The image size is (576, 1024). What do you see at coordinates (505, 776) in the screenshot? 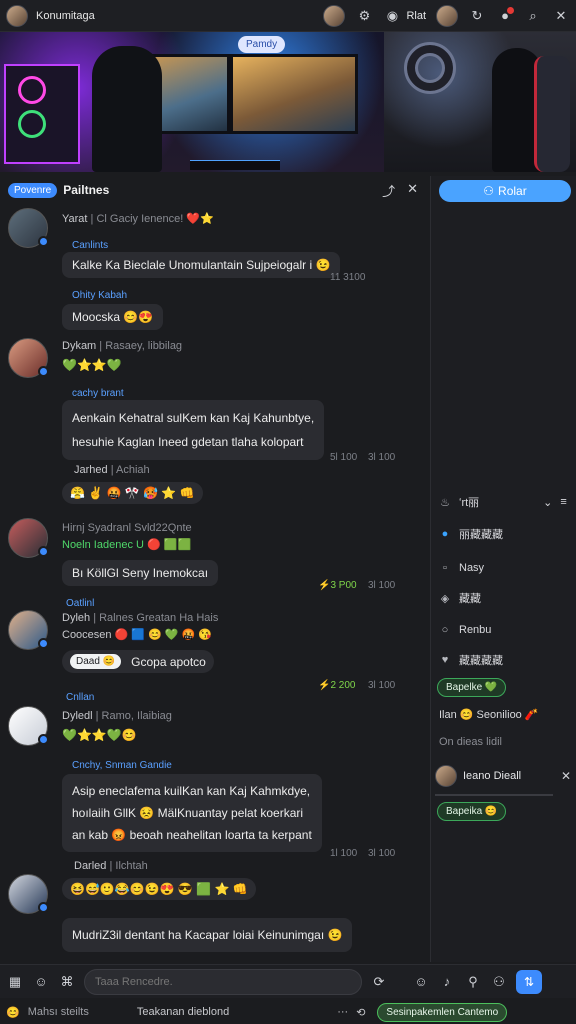
I see `profile-card: Ieano Dieall ✕` at bounding box center [505, 776].